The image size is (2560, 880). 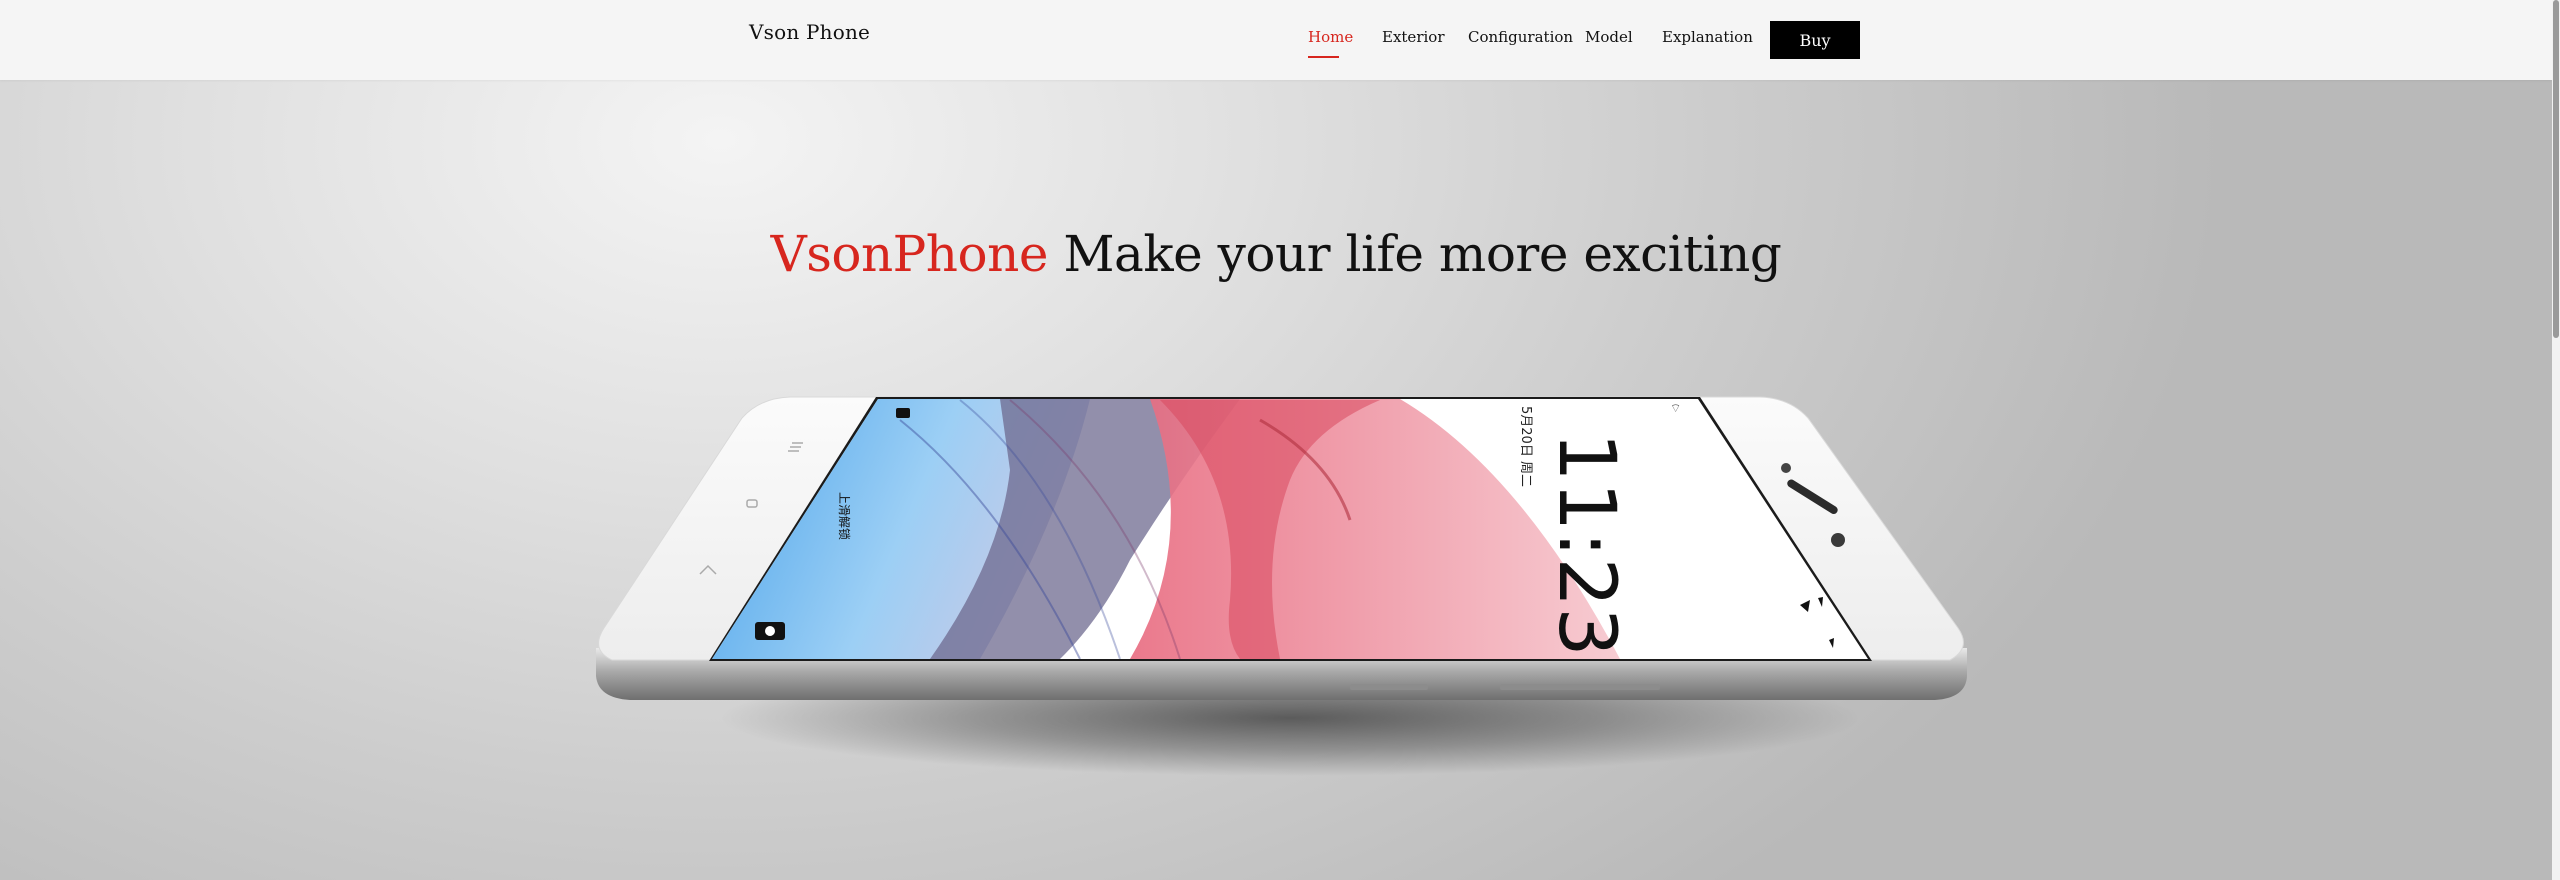 I want to click on camera-icon, so click(x=770, y=631).